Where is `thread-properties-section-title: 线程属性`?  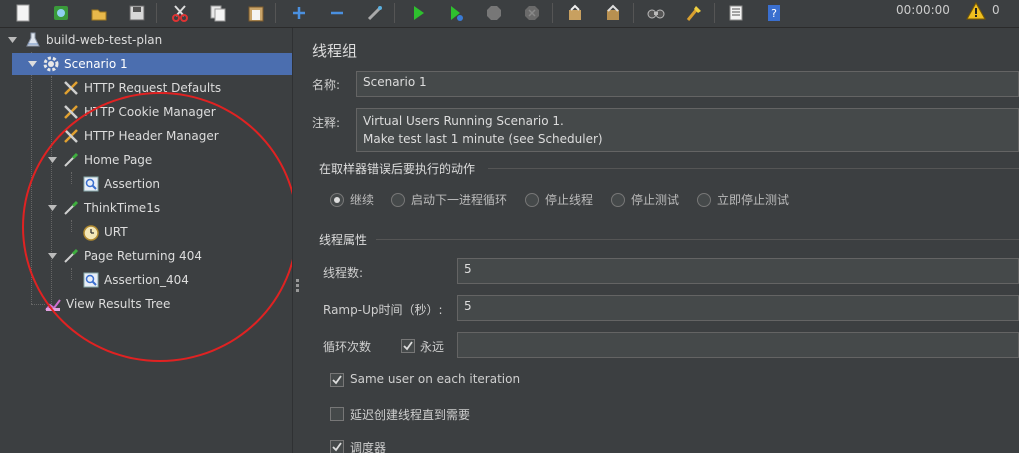 thread-properties-section-title: 线程属性 is located at coordinates (343, 240).